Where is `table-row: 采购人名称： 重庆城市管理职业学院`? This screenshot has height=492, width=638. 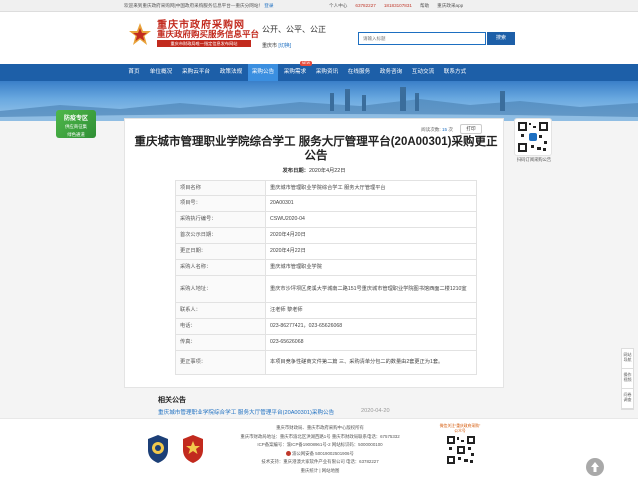 table-row: 采购人名称： 重庆城市管理职业学院 is located at coordinates (326, 267).